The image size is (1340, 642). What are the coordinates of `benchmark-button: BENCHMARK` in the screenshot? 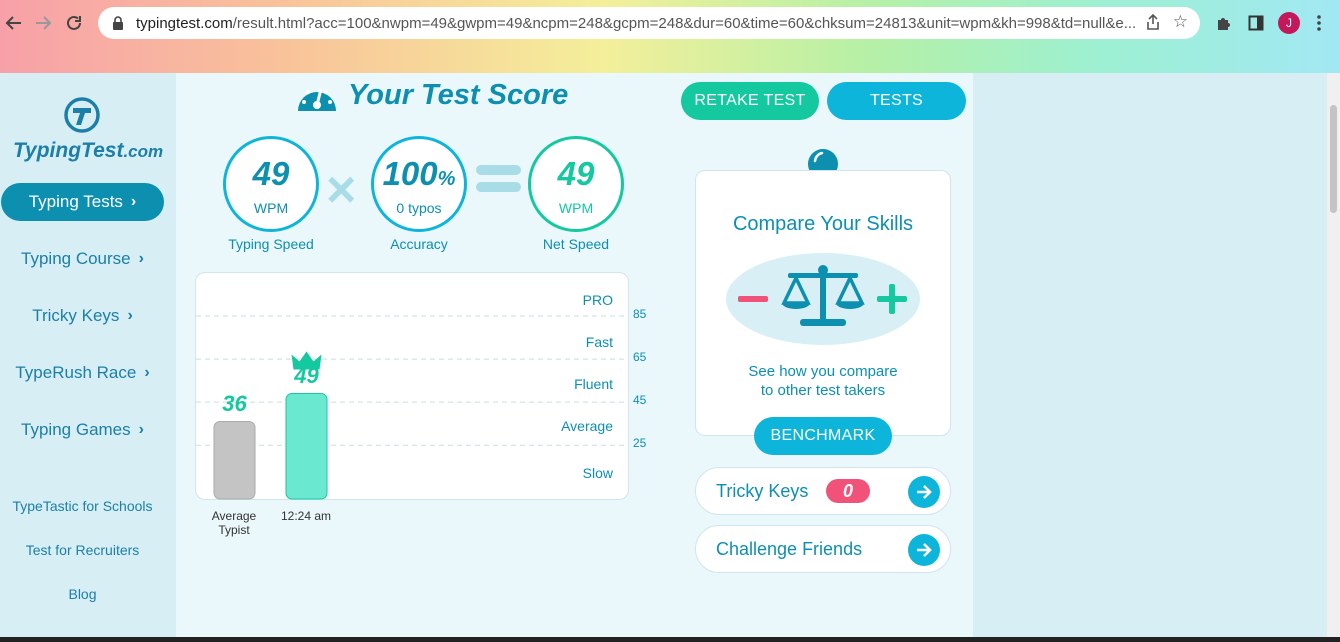 It's located at (823, 436).